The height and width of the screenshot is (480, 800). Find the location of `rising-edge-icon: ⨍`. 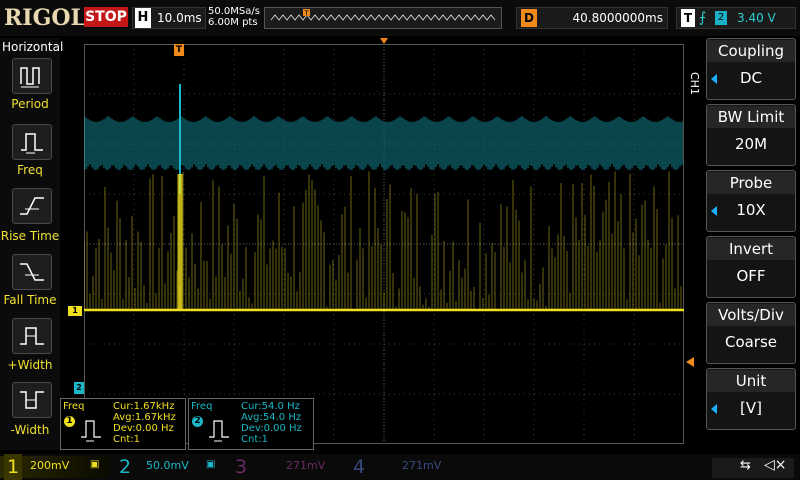

rising-edge-icon: ⨍ is located at coordinates (703, 18).